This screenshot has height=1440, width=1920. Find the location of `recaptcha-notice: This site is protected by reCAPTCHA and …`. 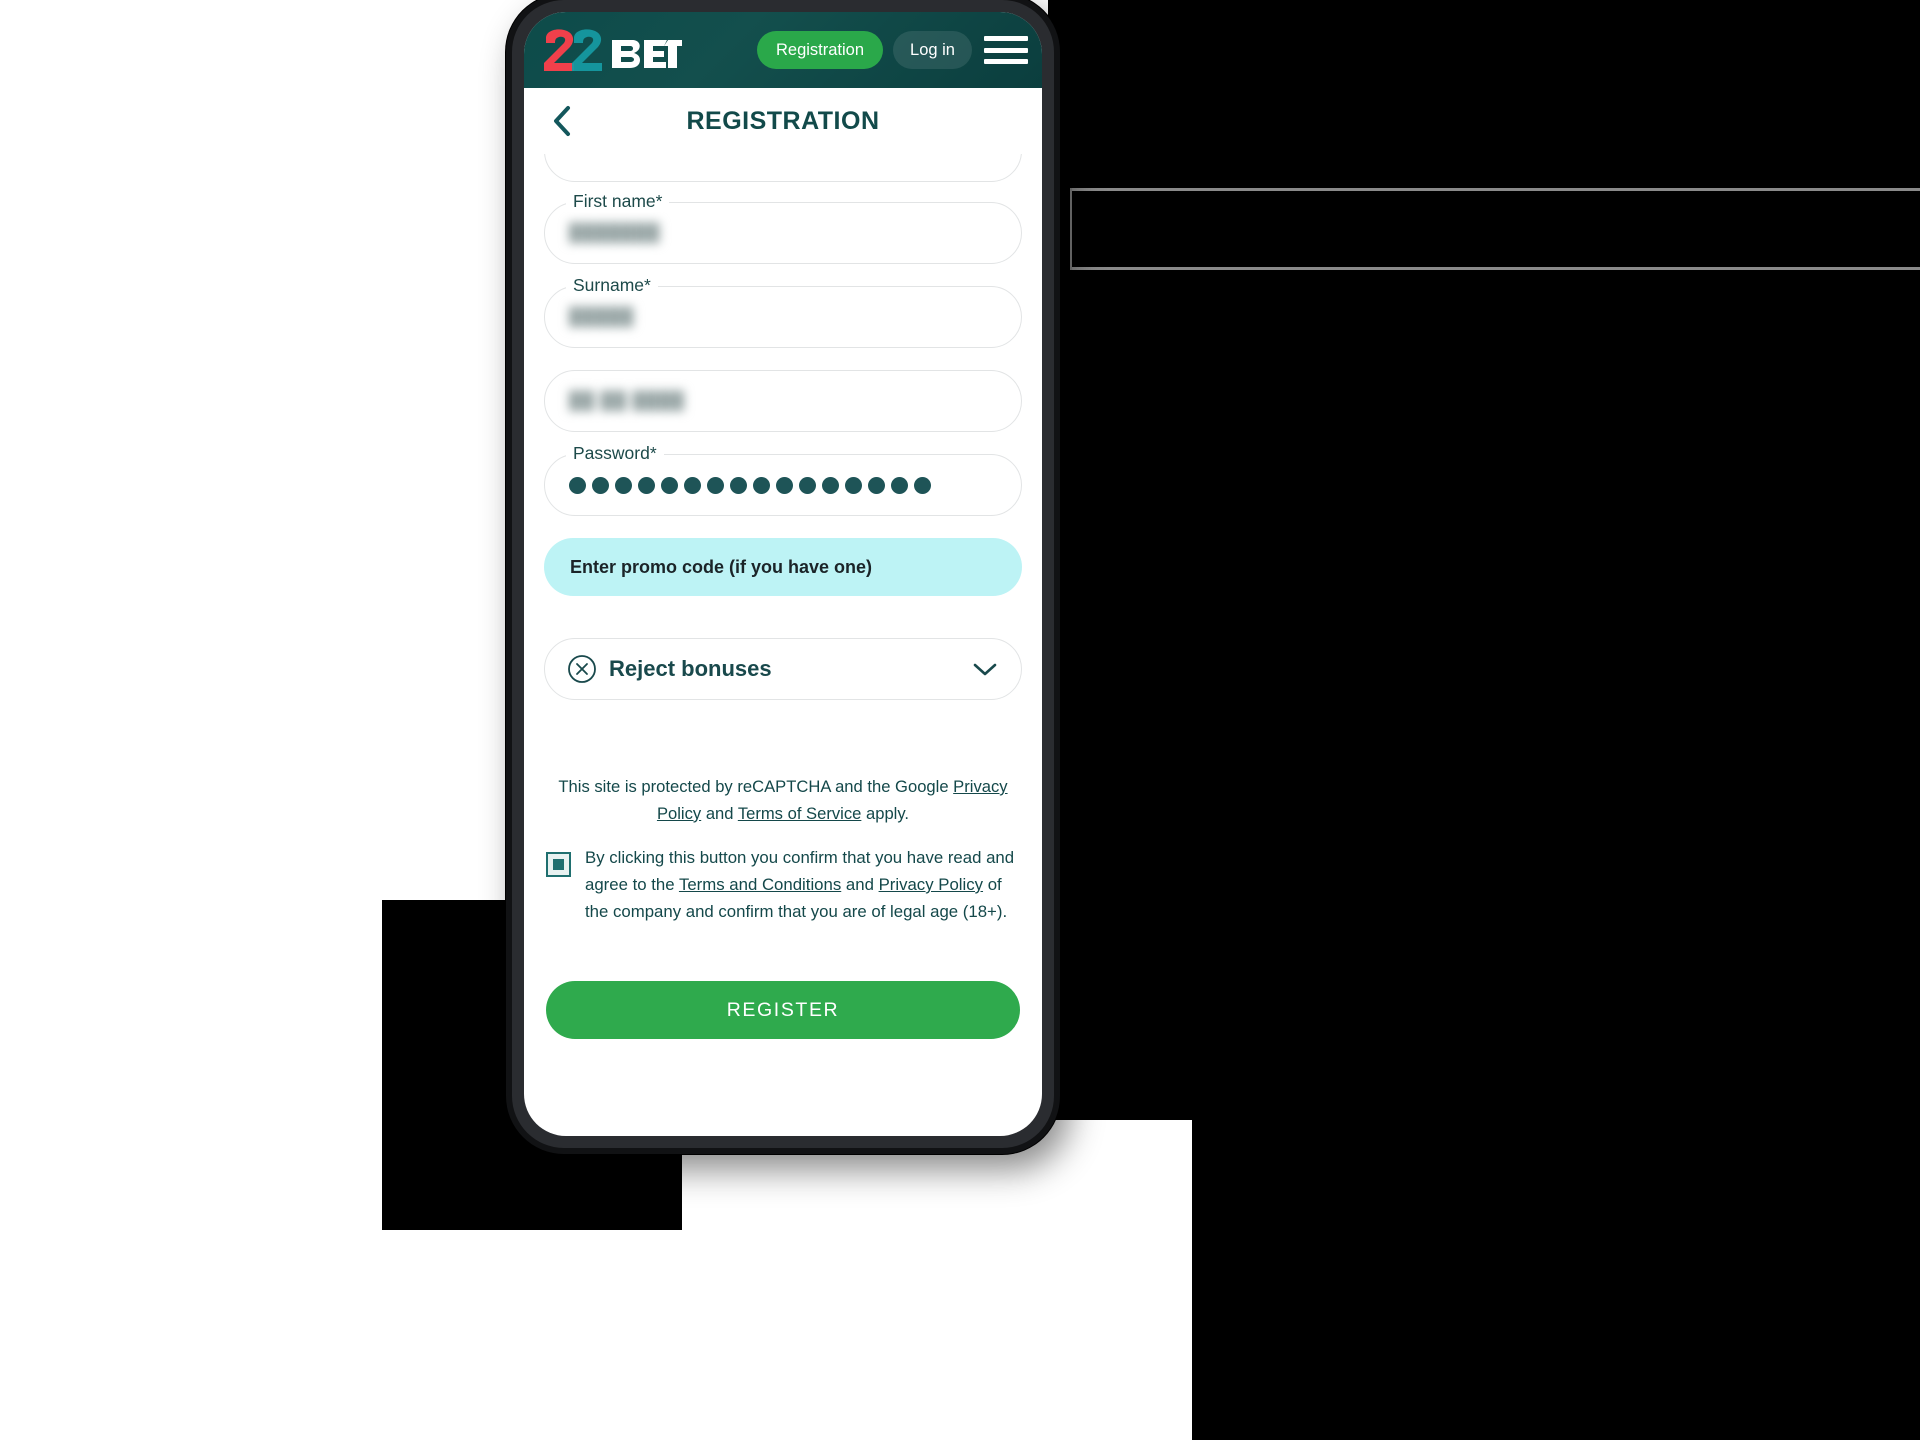

recaptcha-notice: This site is protected by reCAPTCHA and … is located at coordinates (783, 801).